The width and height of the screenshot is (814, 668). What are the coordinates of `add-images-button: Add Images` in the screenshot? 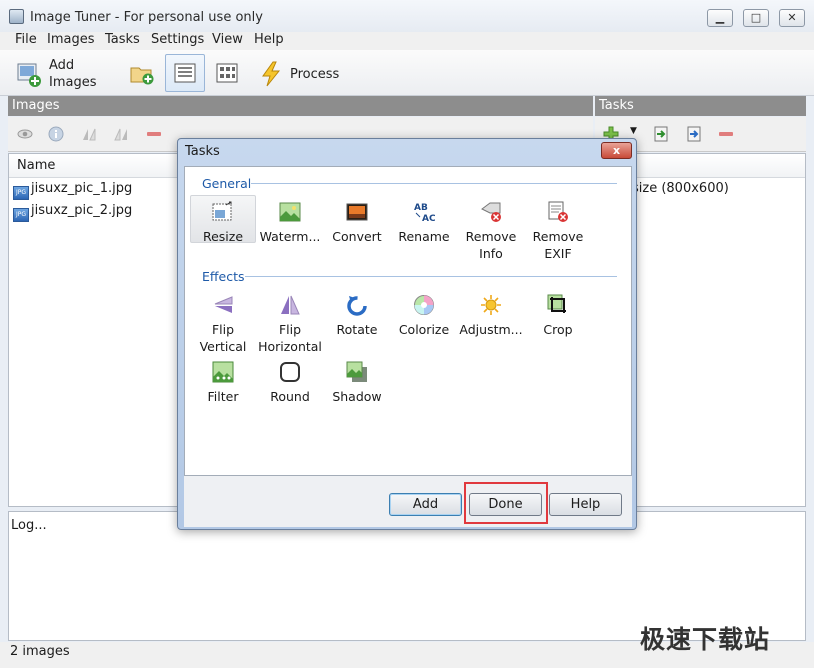 It's located at (54, 73).